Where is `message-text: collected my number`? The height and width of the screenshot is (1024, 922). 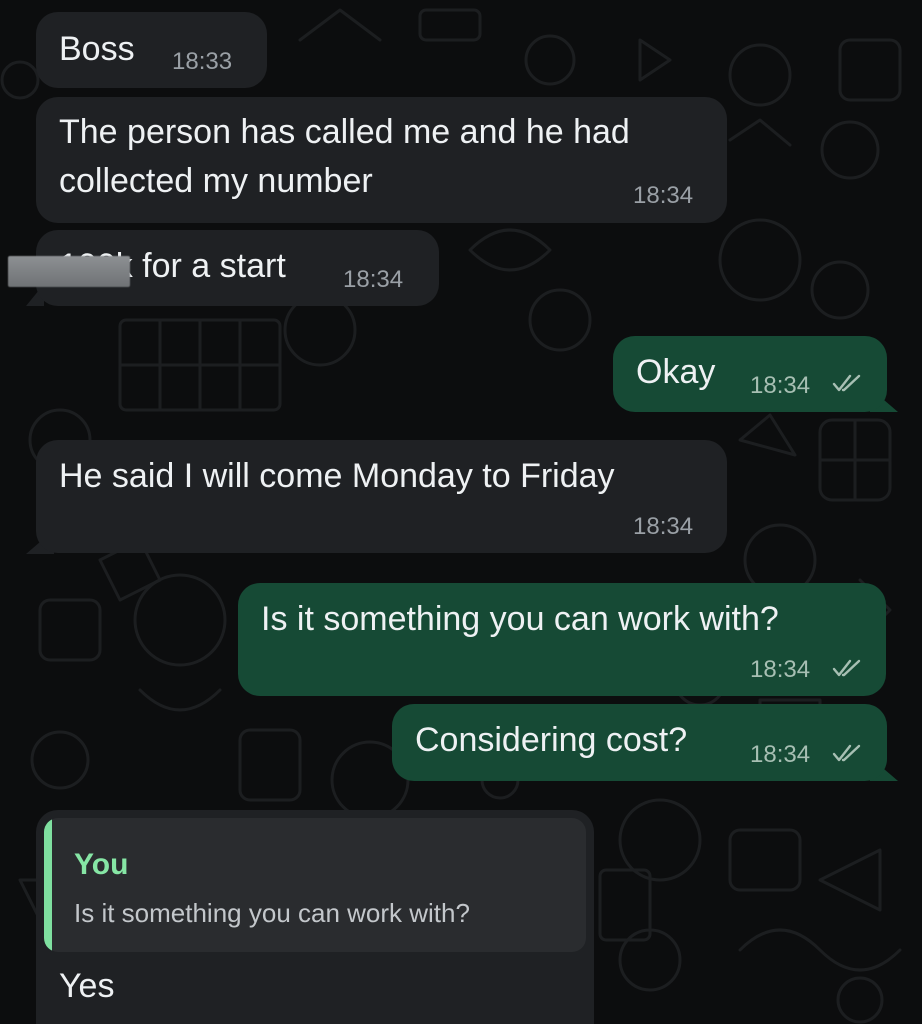 message-text: collected my number is located at coordinates (216, 181).